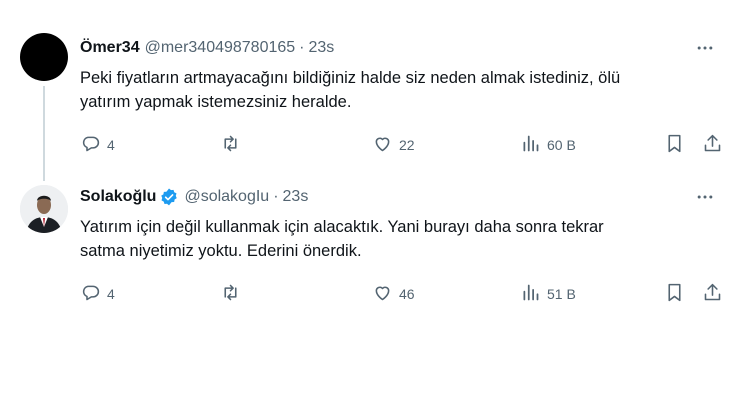  Describe the element at coordinates (110, 48) in the screenshot. I see `author-name: Ömer34` at that location.